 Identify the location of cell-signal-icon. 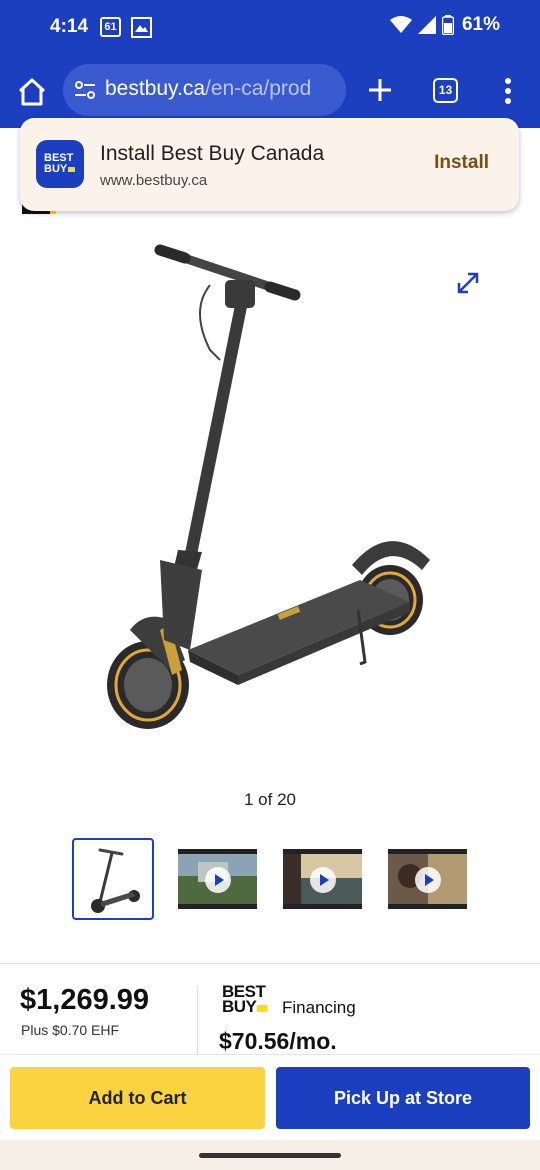
(426, 25).